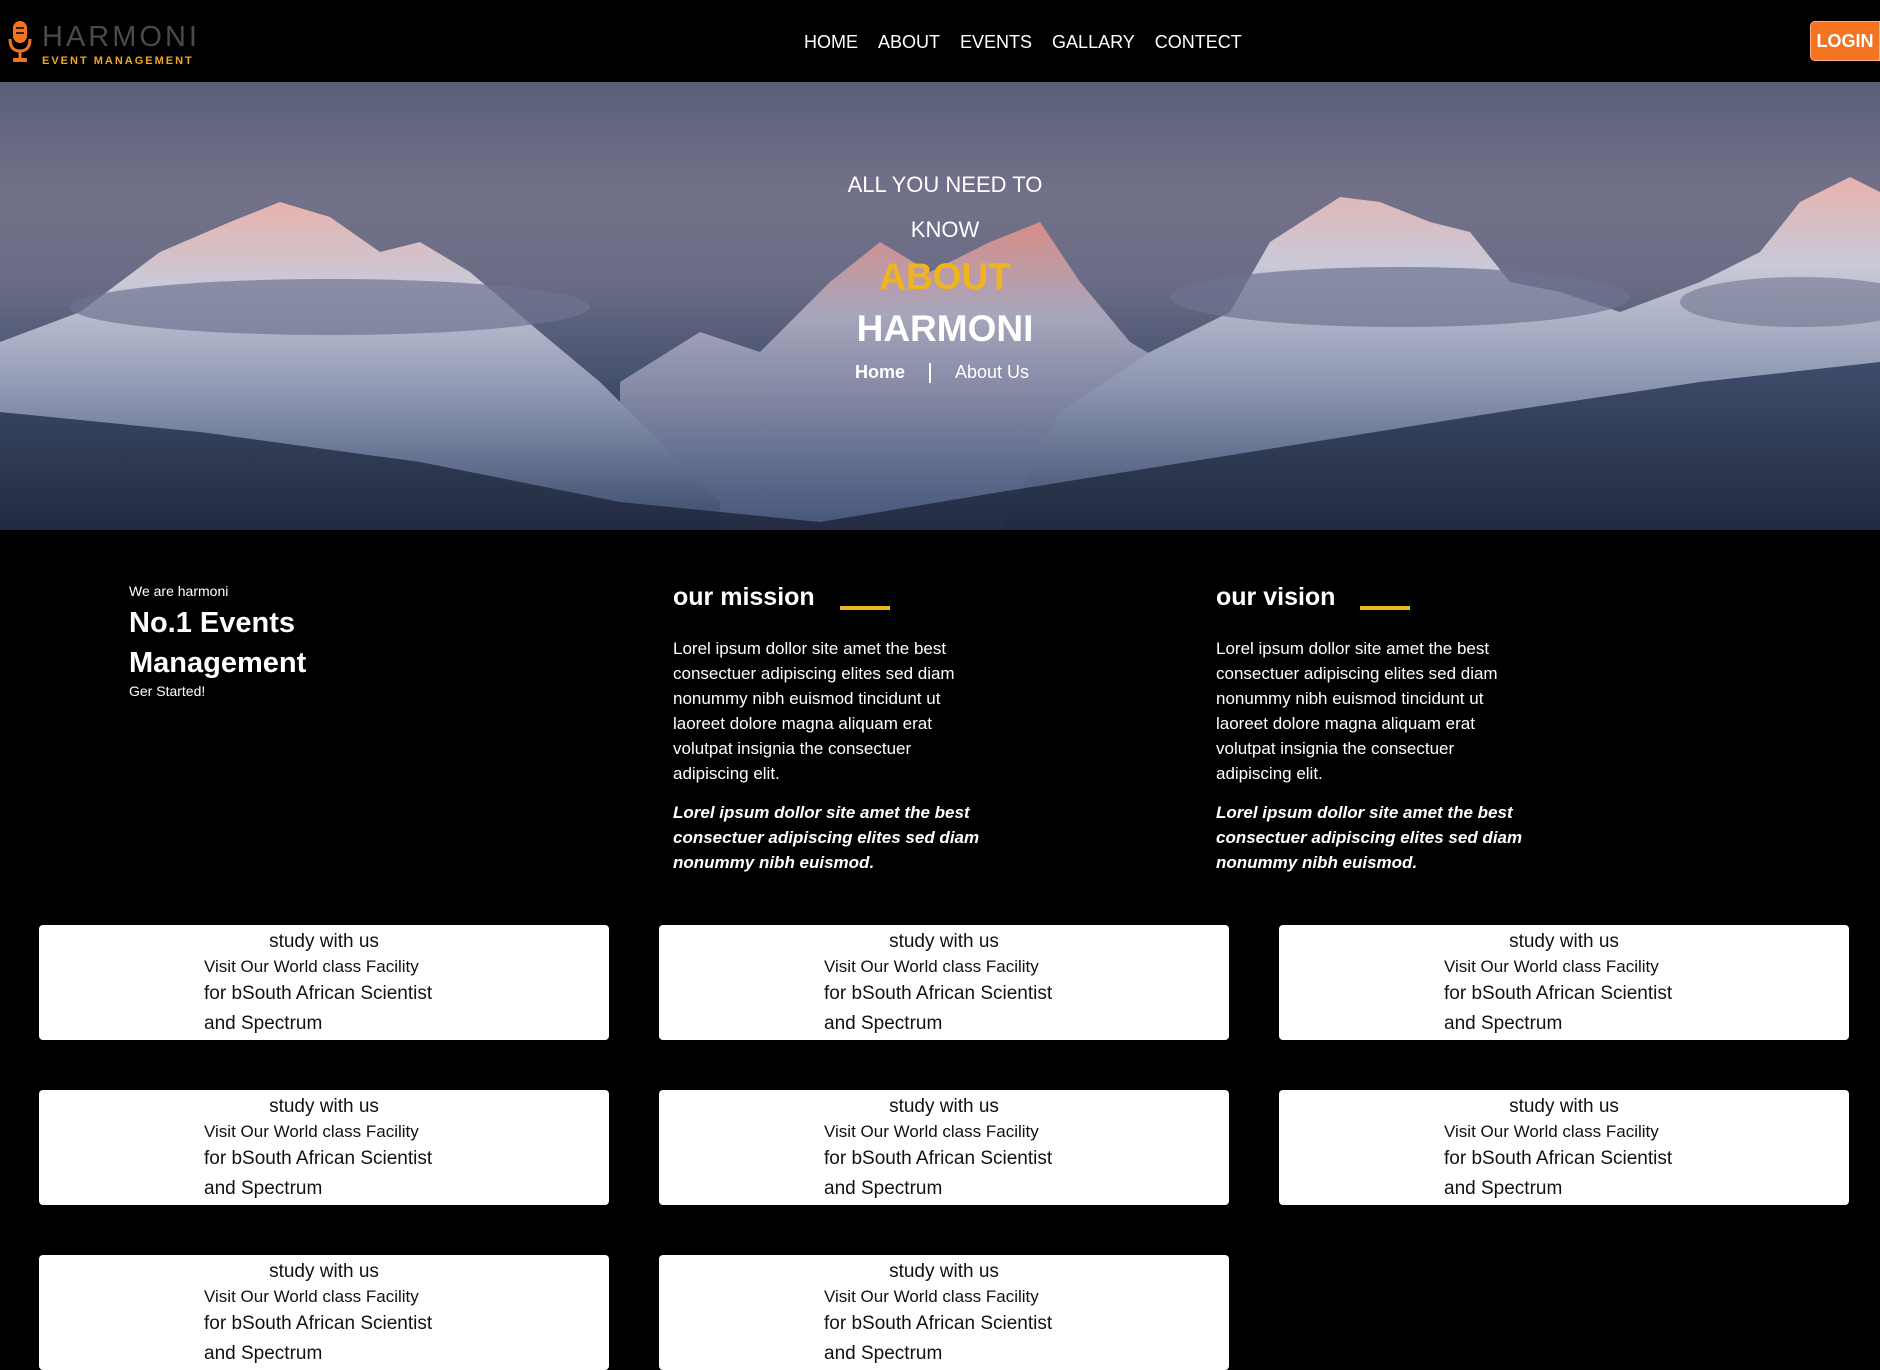 The width and height of the screenshot is (1880, 1370). What do you see at coordinates (992, 372) in the screenshot?
I see `breadcrumb-current: About Us` at bounding box center [992, 372].